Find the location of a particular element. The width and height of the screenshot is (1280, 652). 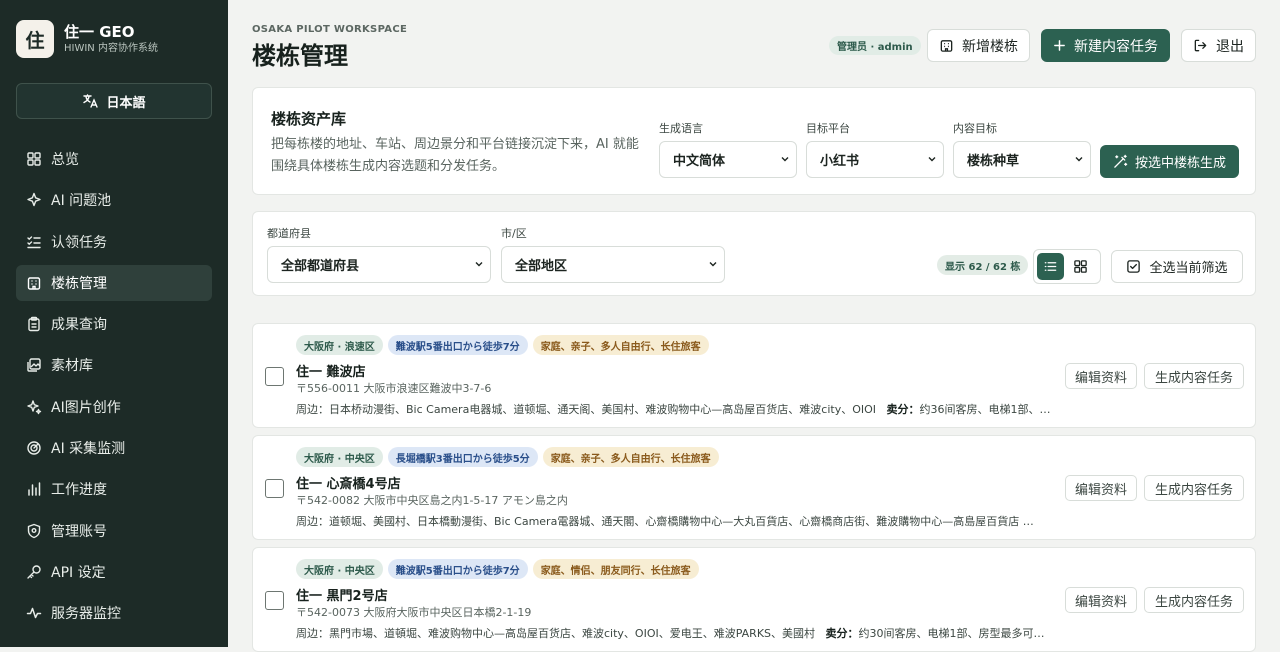

sidebar-item-overview: 总览 is located at coordinates (114, 159).